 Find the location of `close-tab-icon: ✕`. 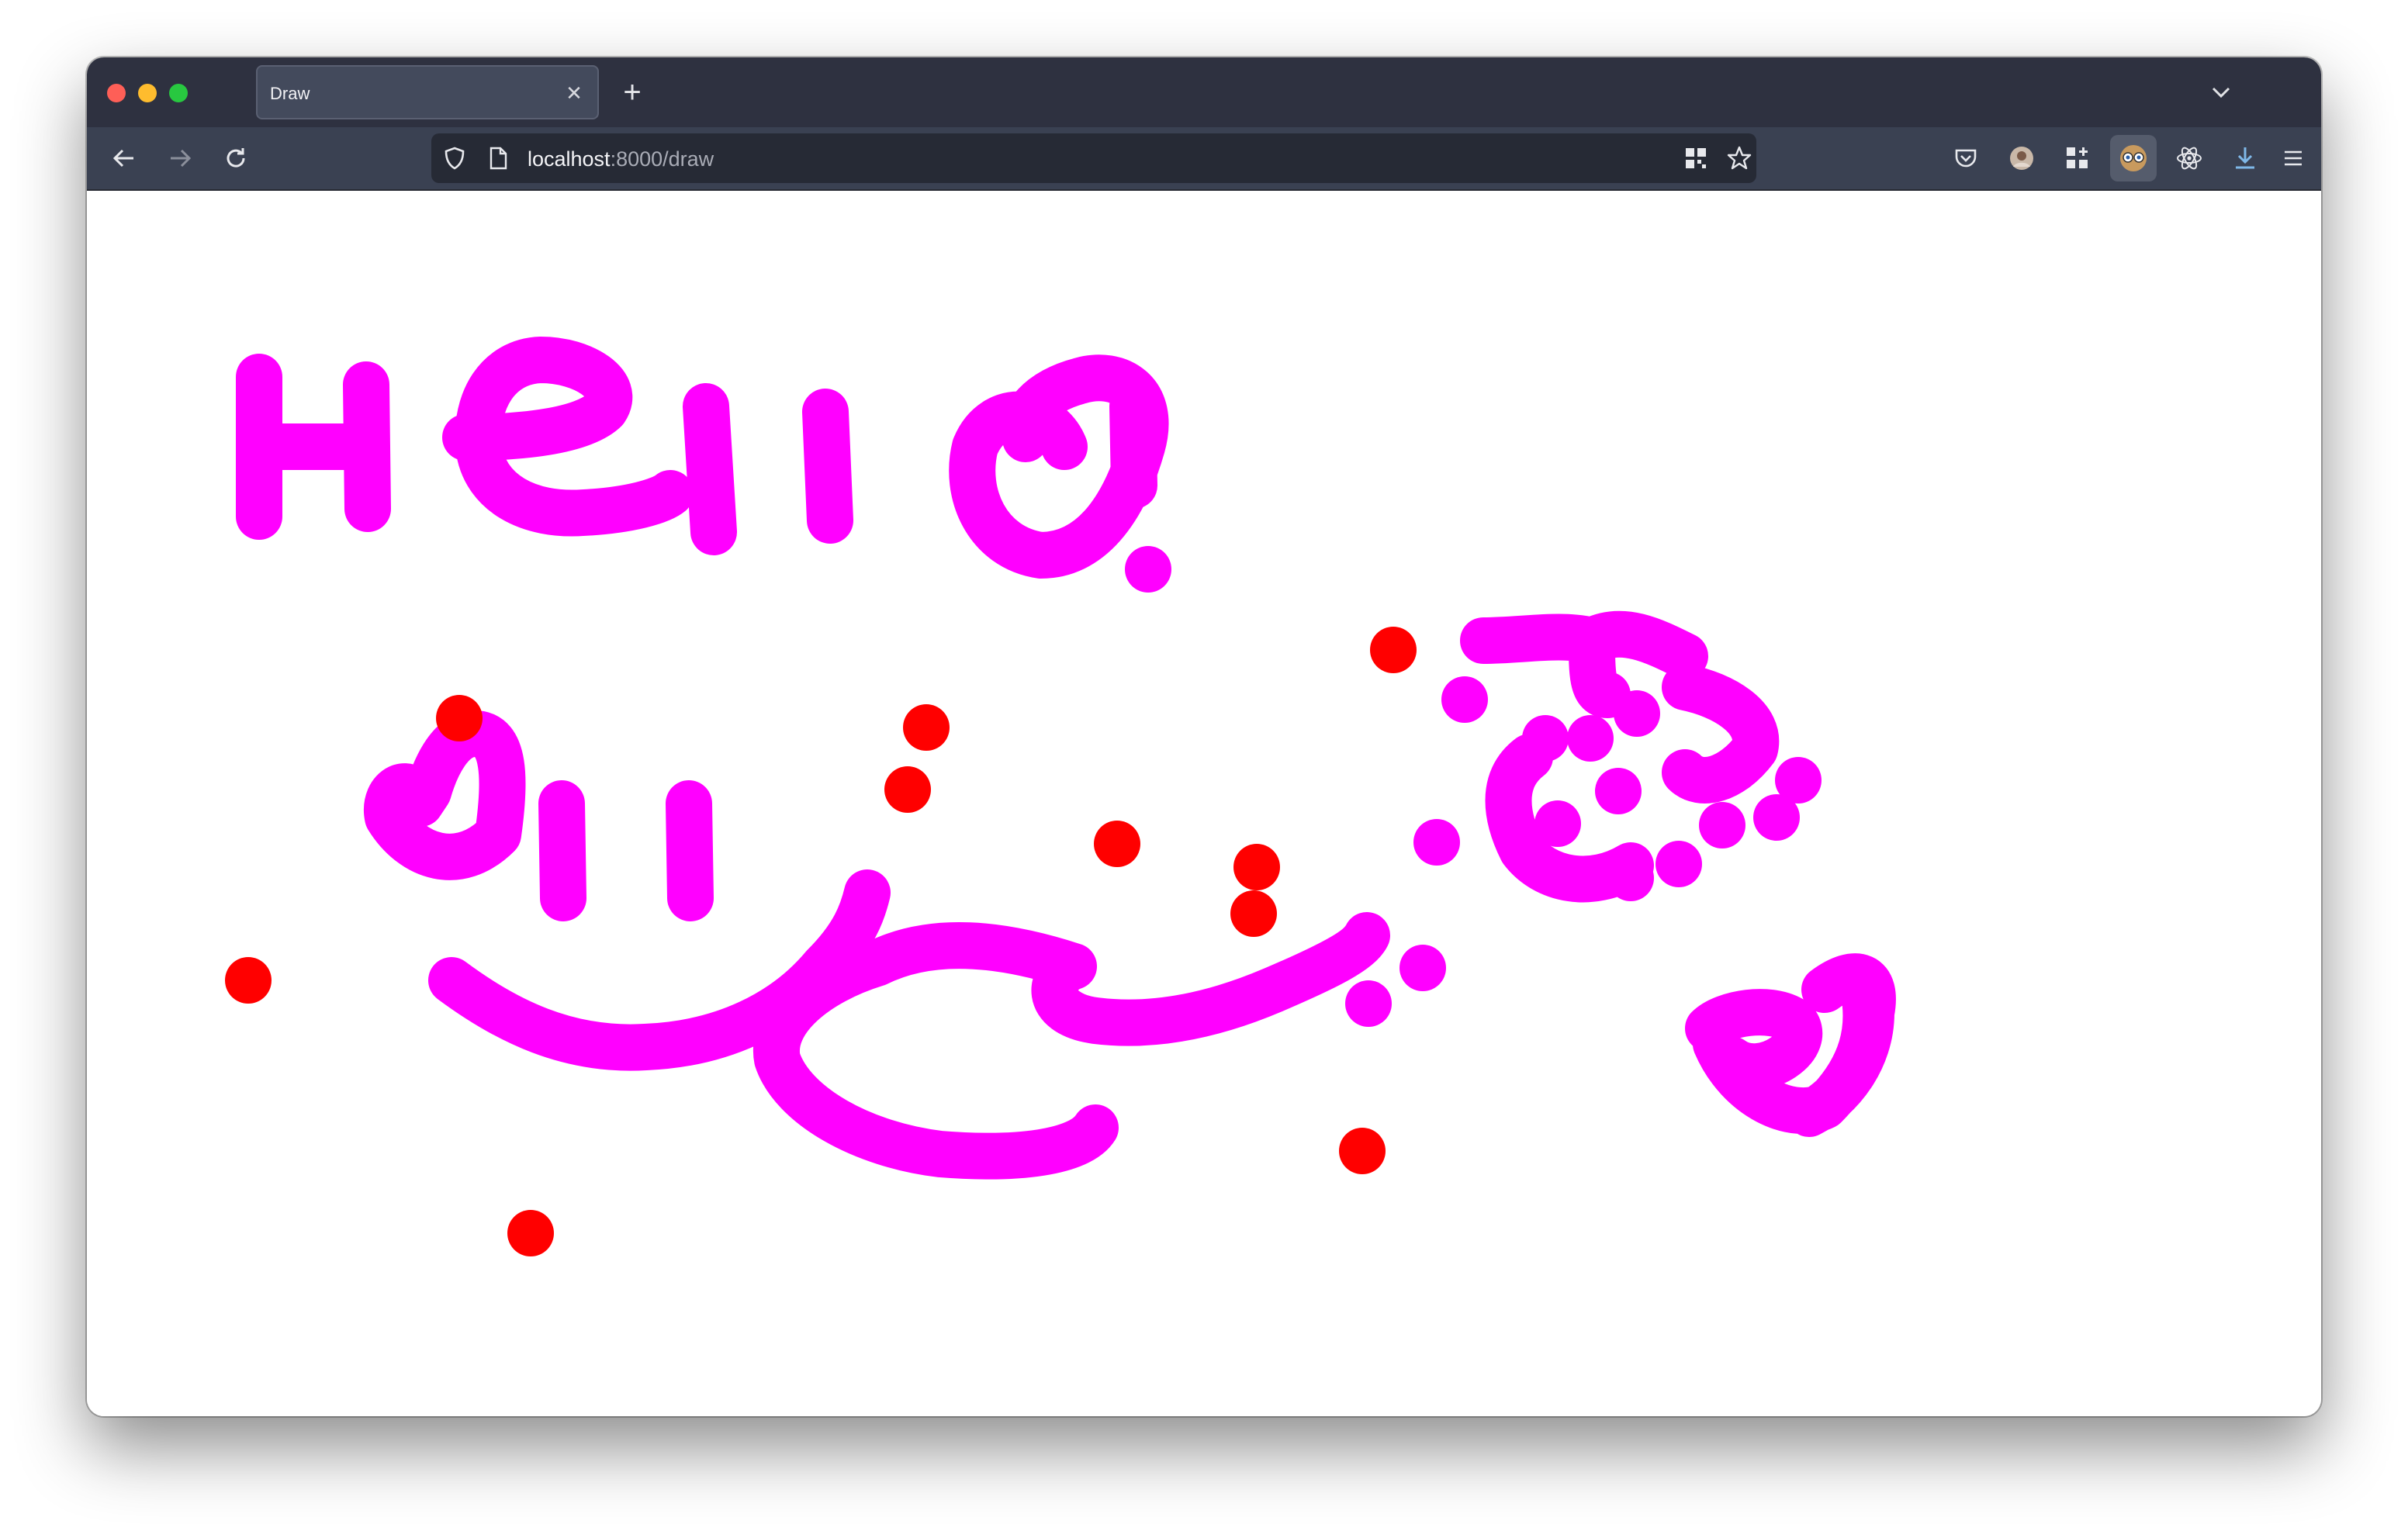

close-tab-icon: ✕ is located at coordinates (574, 93).